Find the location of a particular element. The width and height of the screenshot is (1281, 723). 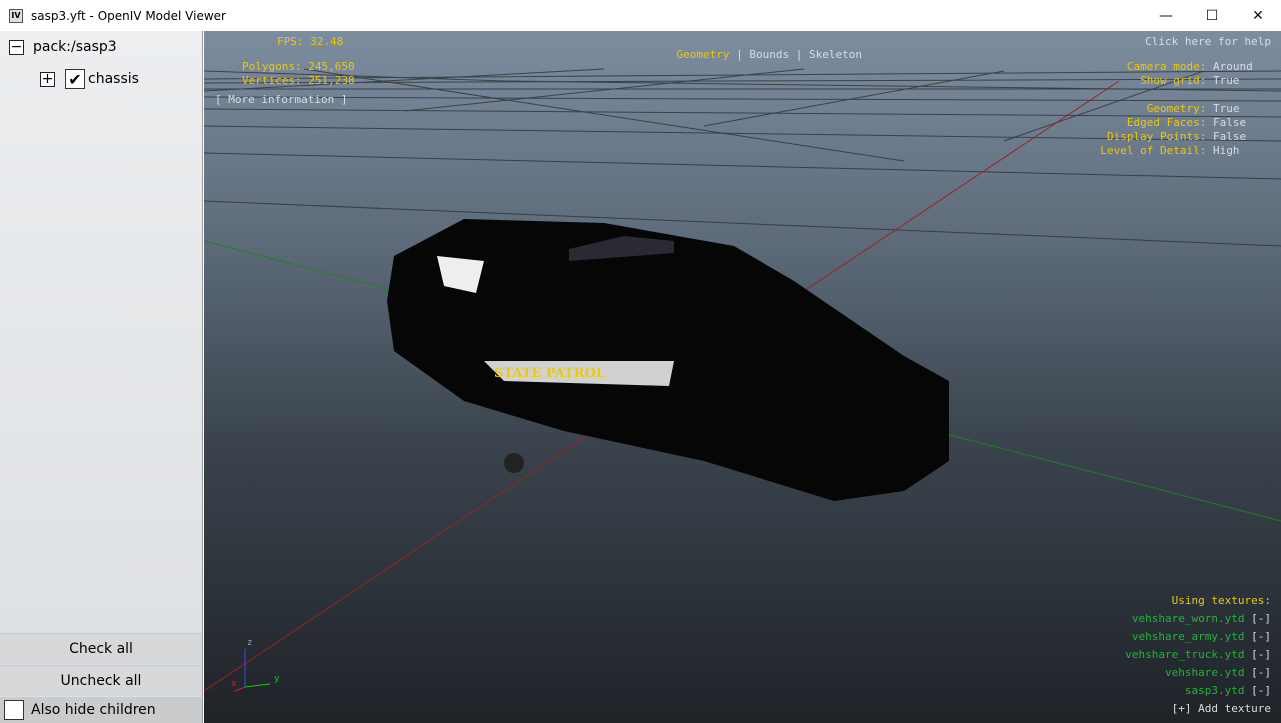

title-bar: IV sasp3.yft - OpenIV Model Viewer — ☐ ✕ is located at coordinates (640, 15).